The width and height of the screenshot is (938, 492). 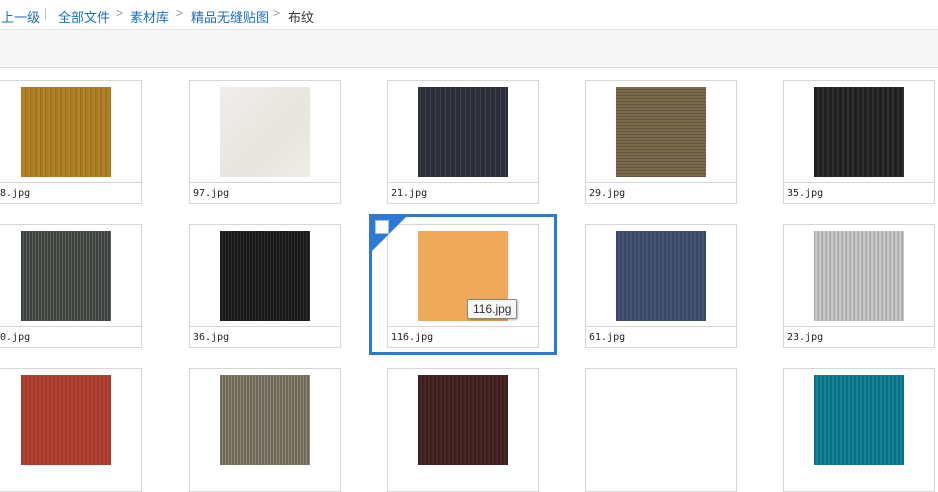 What do you see at coordinates (301, 17) in the screenshot?
I see `breadcrumb-current-folder: 布纹` at bounding box center [301, 17].